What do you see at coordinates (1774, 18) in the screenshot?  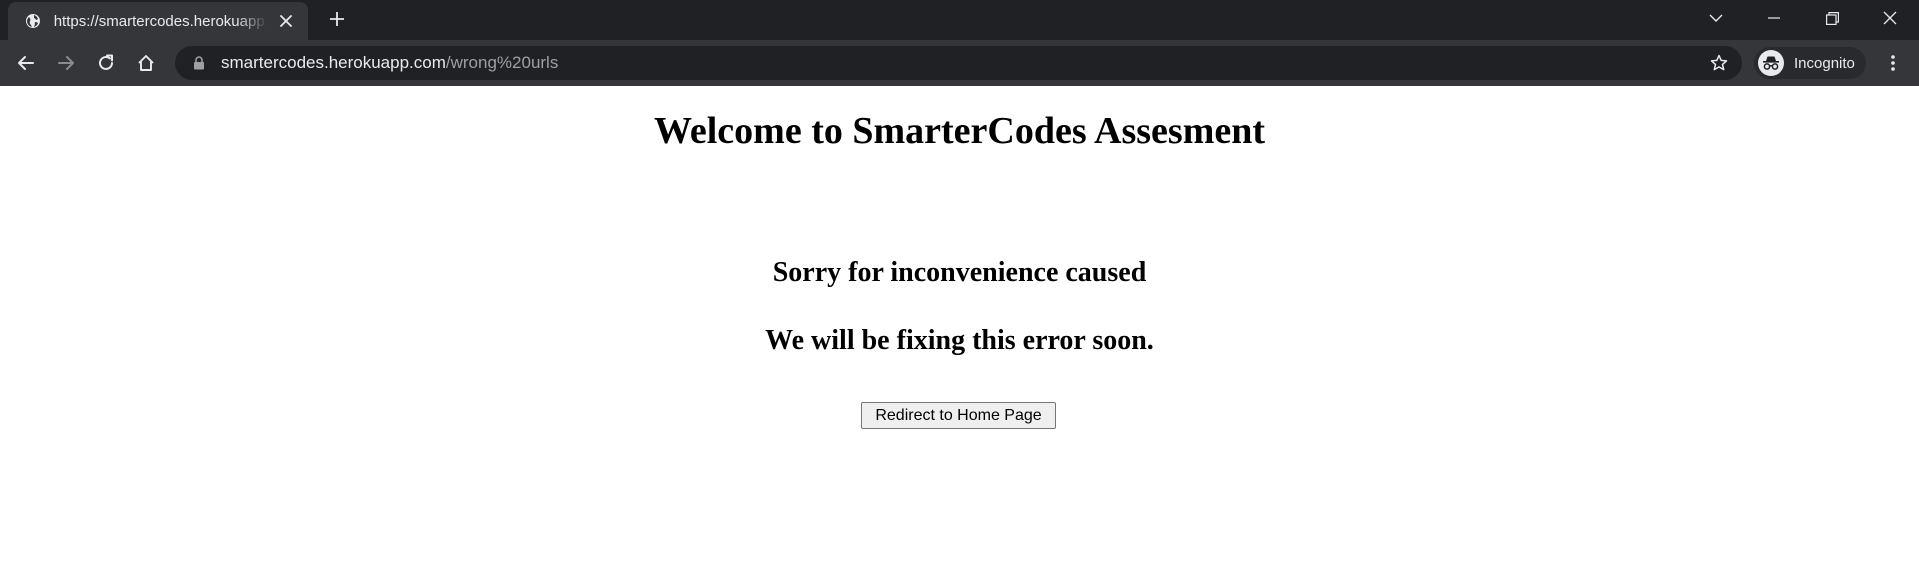 I see `minimize-icon` at bounding box center [1774, 18].